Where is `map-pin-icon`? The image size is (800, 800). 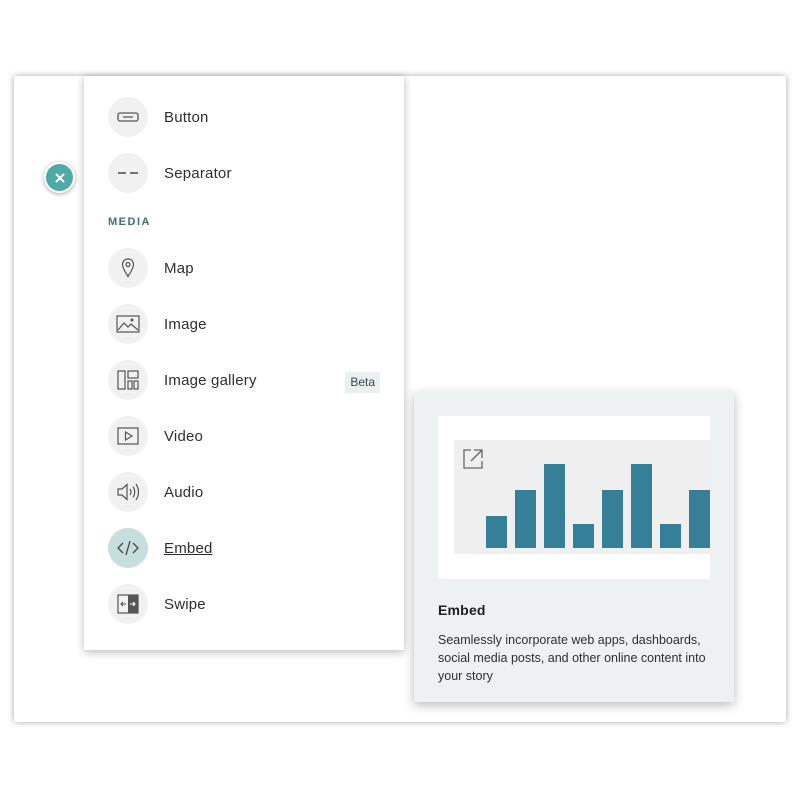 map-pin-icon is located at coordinates (128, 268).